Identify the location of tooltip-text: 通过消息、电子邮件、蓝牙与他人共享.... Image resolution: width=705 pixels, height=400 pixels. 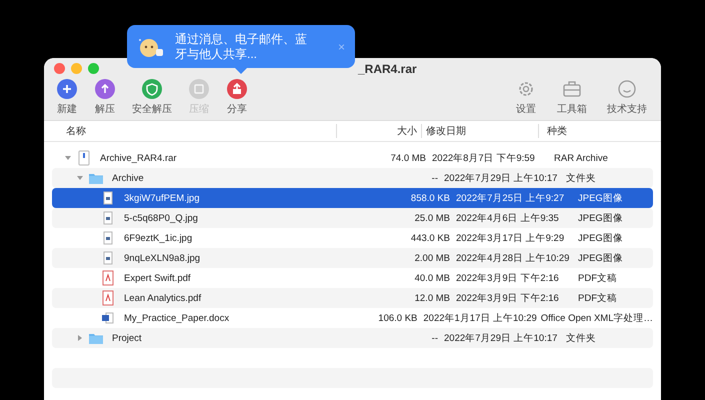
(241, 47).